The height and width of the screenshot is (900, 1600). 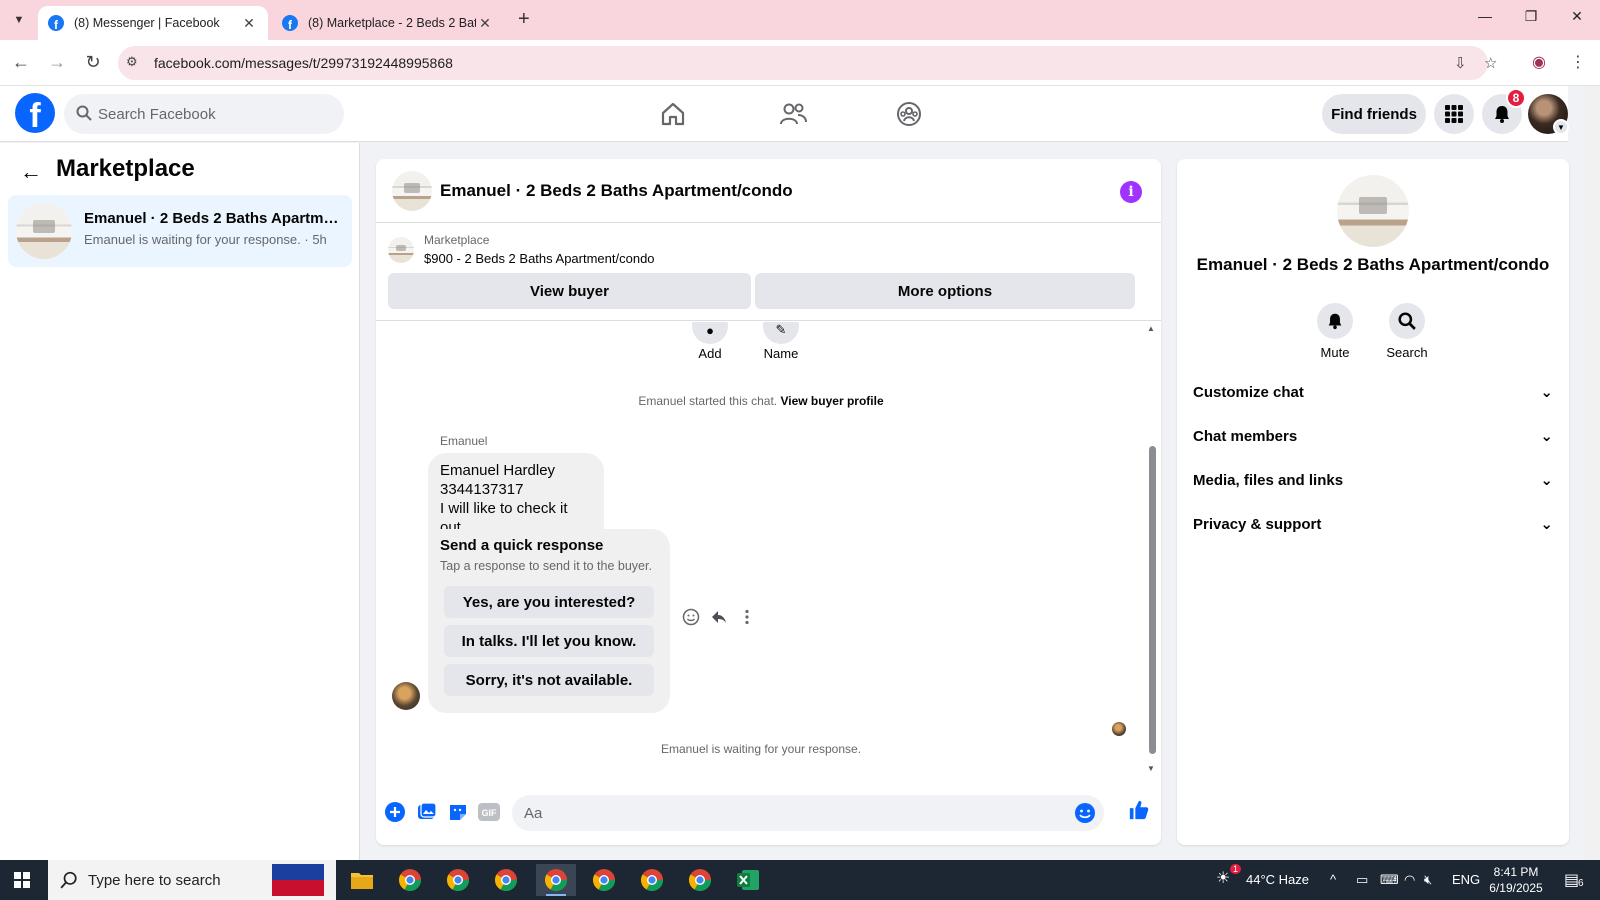 What do you see at coordinates (31, 172) in the screenshot?
I see `arrow-left-icon: ←` at bounding box center [31, 172].